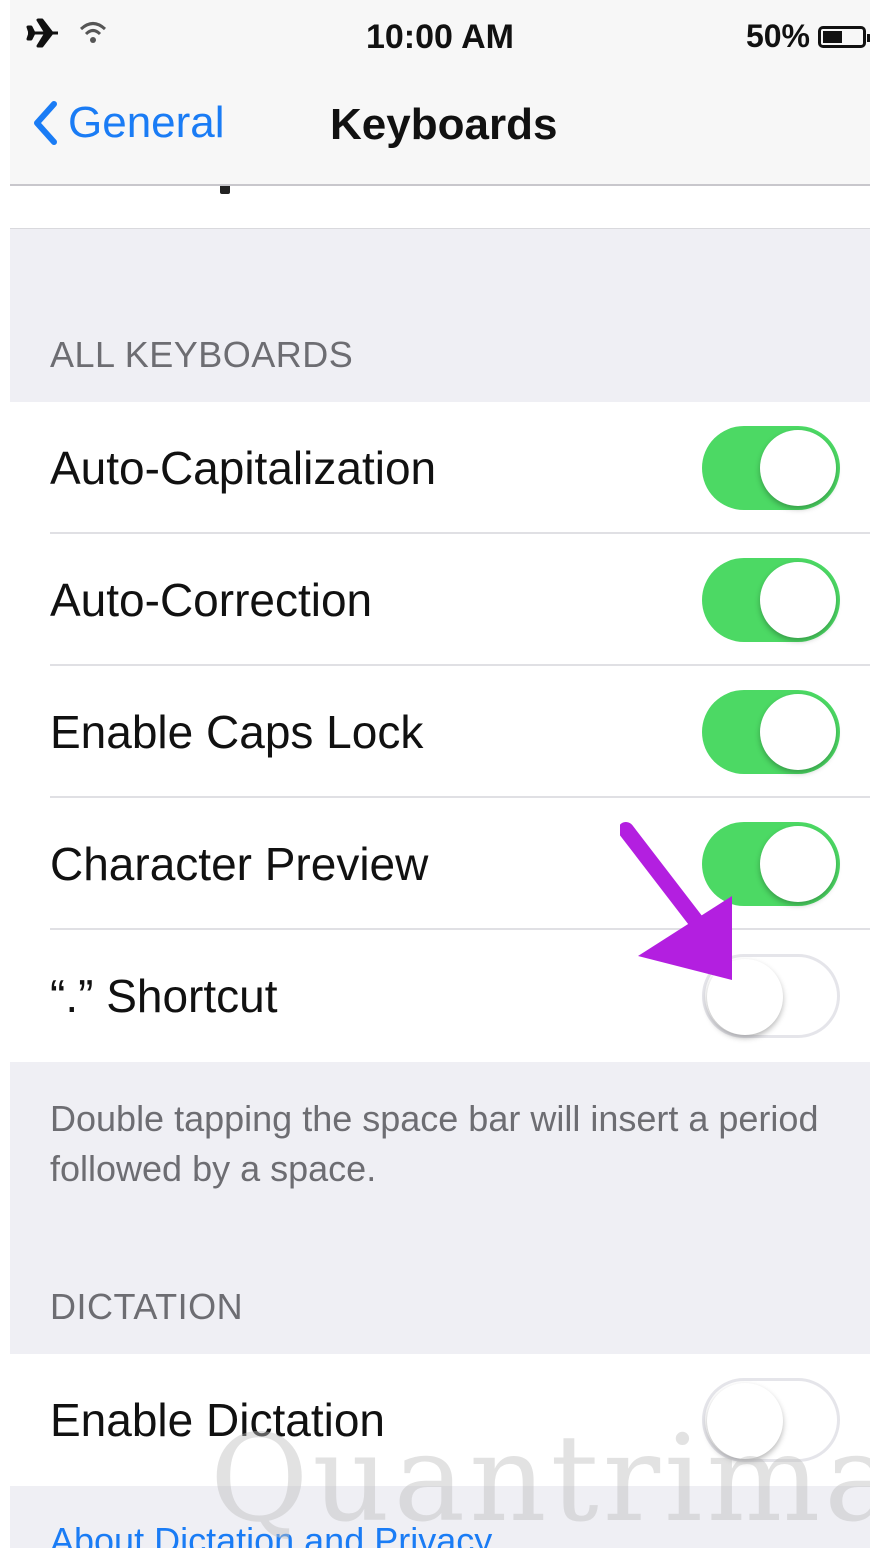 This screenshot has width=870, height=1548. What do you see at coordinates (239, 864) in the screenshot?
I see `setting-label: Character Preview` at bounding box center [239, 864].